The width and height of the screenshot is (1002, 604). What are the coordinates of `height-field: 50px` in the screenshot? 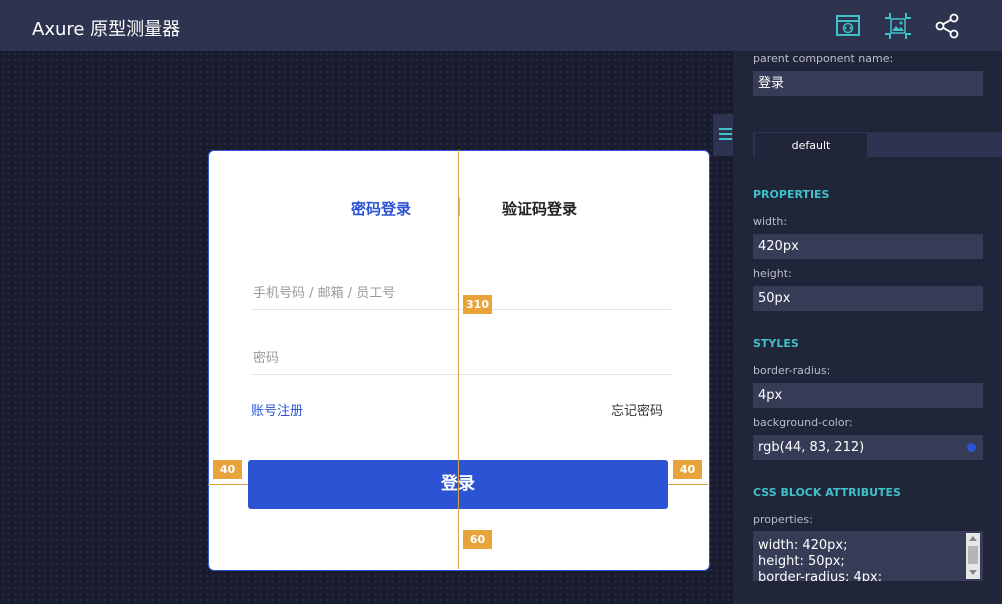 It's located at (868, 298).